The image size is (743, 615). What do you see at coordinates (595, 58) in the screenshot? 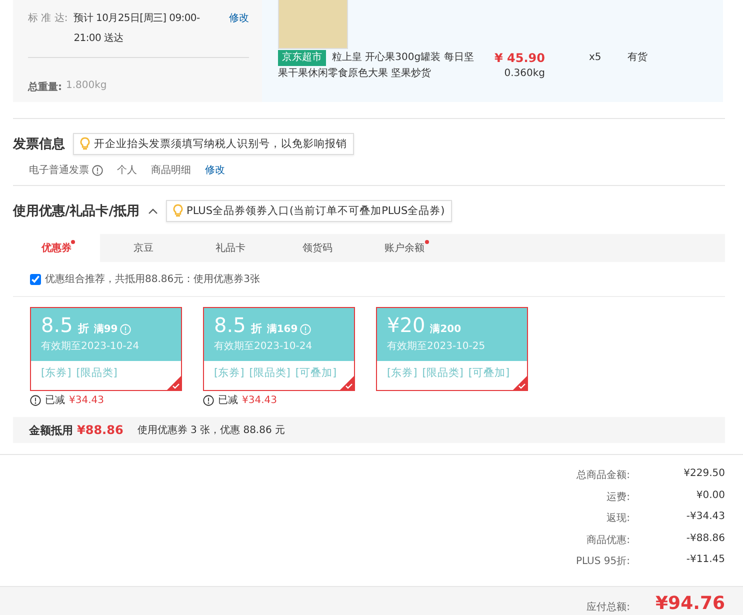
I see `product-quantity: x5` at bounding box center [595, 58].